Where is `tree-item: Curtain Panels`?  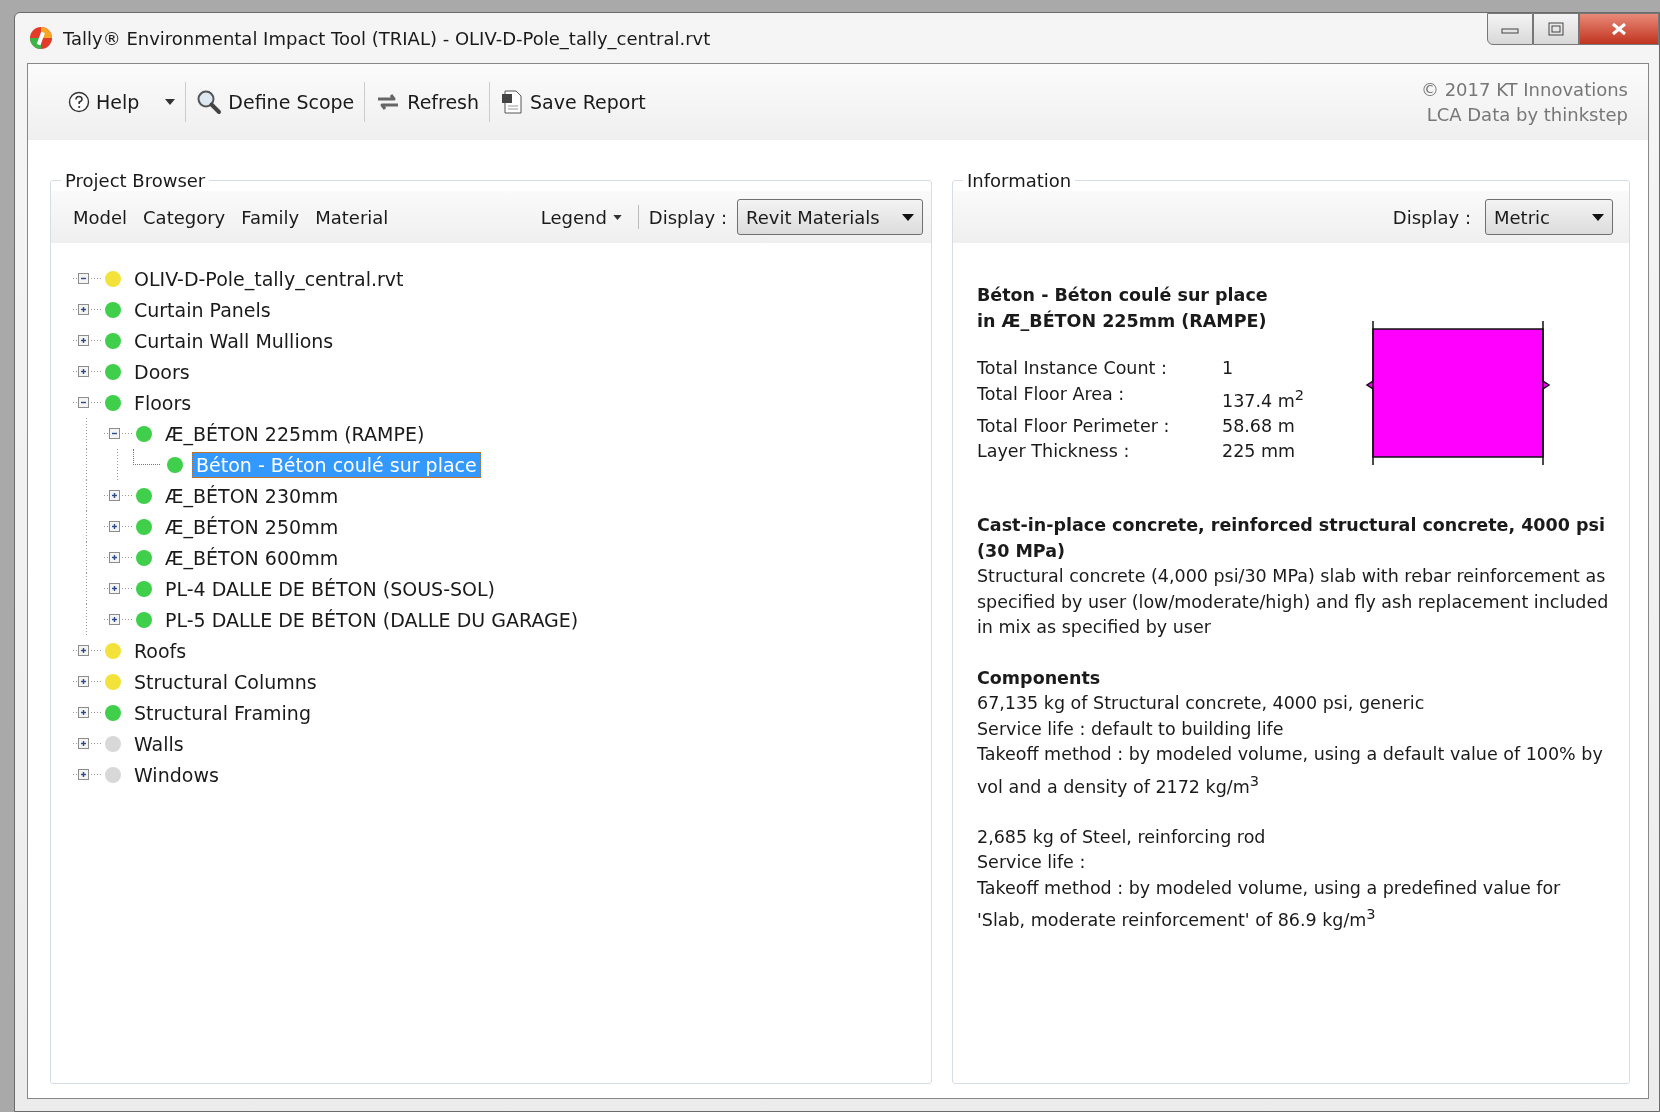
tree-item: Curtain Panels is located at coordinates (202, 309).